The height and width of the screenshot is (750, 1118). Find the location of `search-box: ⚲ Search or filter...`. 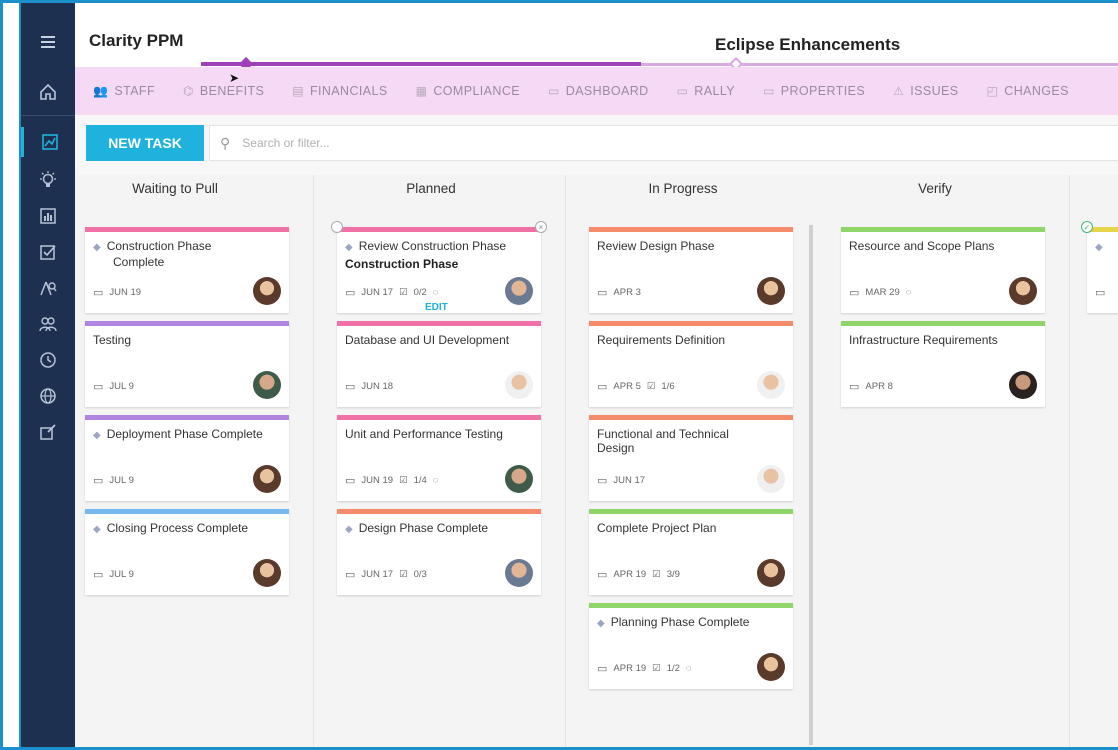

search-box: ⚲ Search or filter... is located at coordinates (663, 143).